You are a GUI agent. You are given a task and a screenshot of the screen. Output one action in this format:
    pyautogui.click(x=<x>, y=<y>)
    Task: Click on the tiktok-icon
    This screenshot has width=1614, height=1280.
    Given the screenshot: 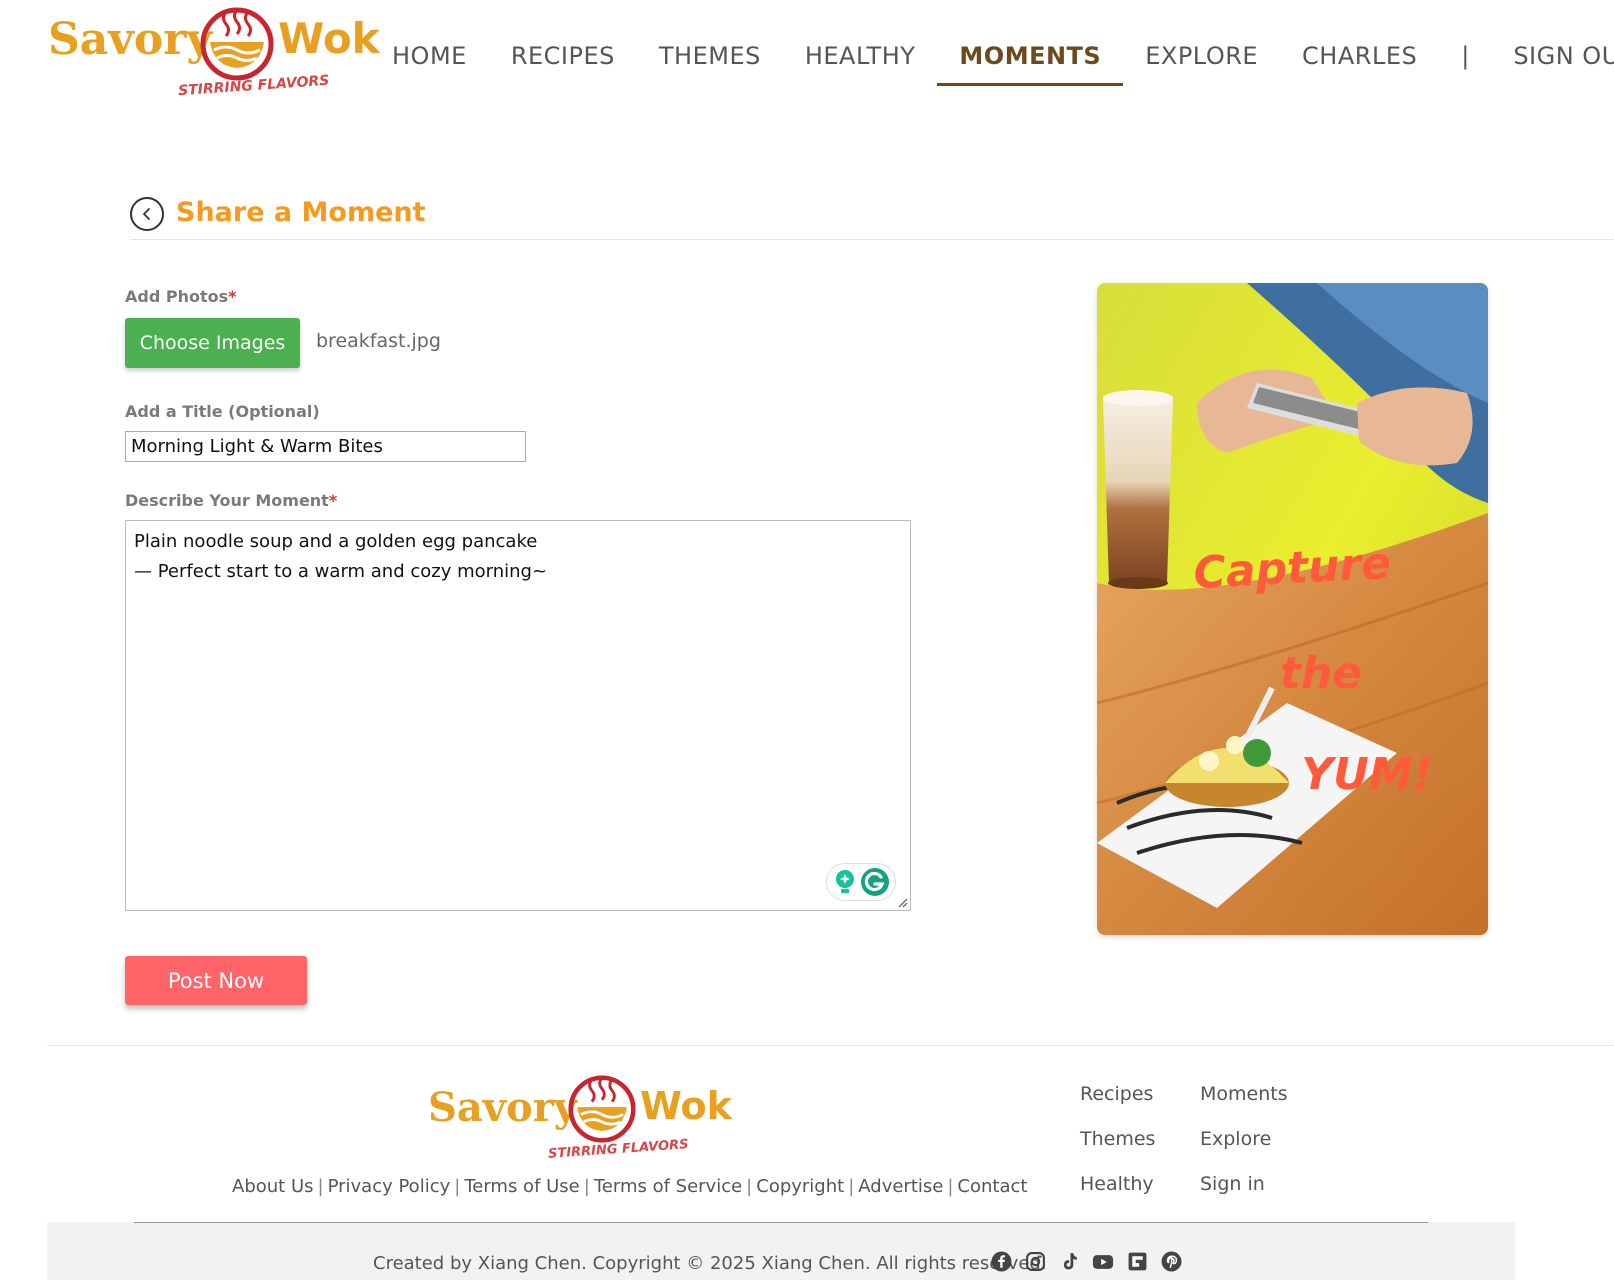 What is the action you would take?
    pyautogui.click(x=1069, y=1261)
    